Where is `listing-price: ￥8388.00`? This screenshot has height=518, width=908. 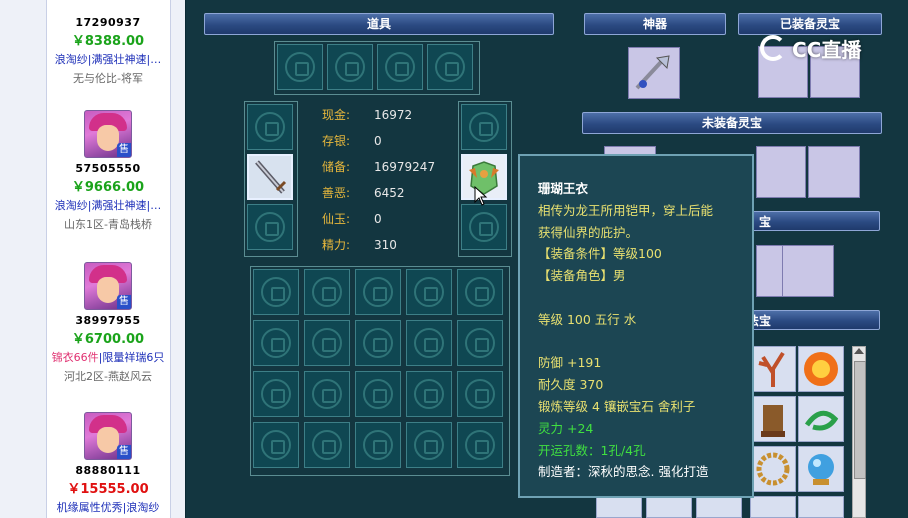
listing-price: ￥8388.00 is located at coordinates (108, 41).